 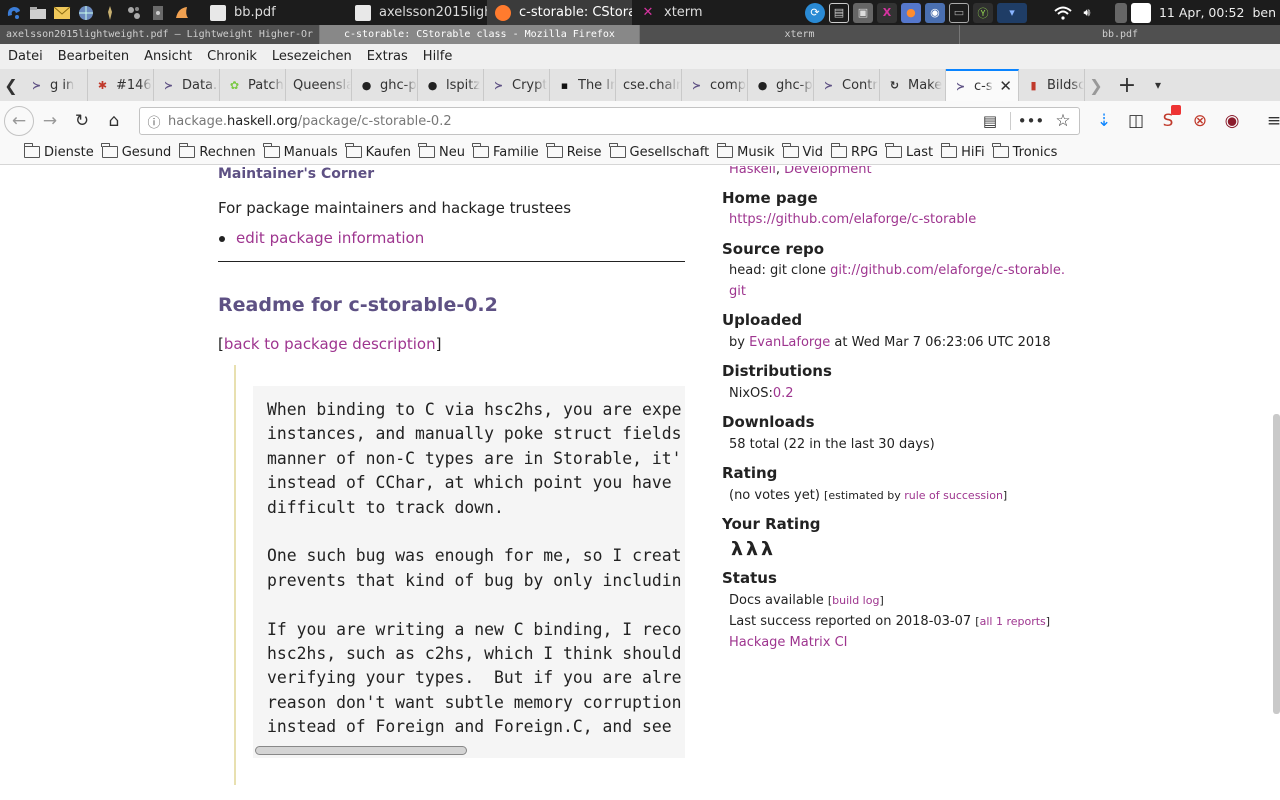 I want to click on forward-icon: →, so click(x=50, y=121).